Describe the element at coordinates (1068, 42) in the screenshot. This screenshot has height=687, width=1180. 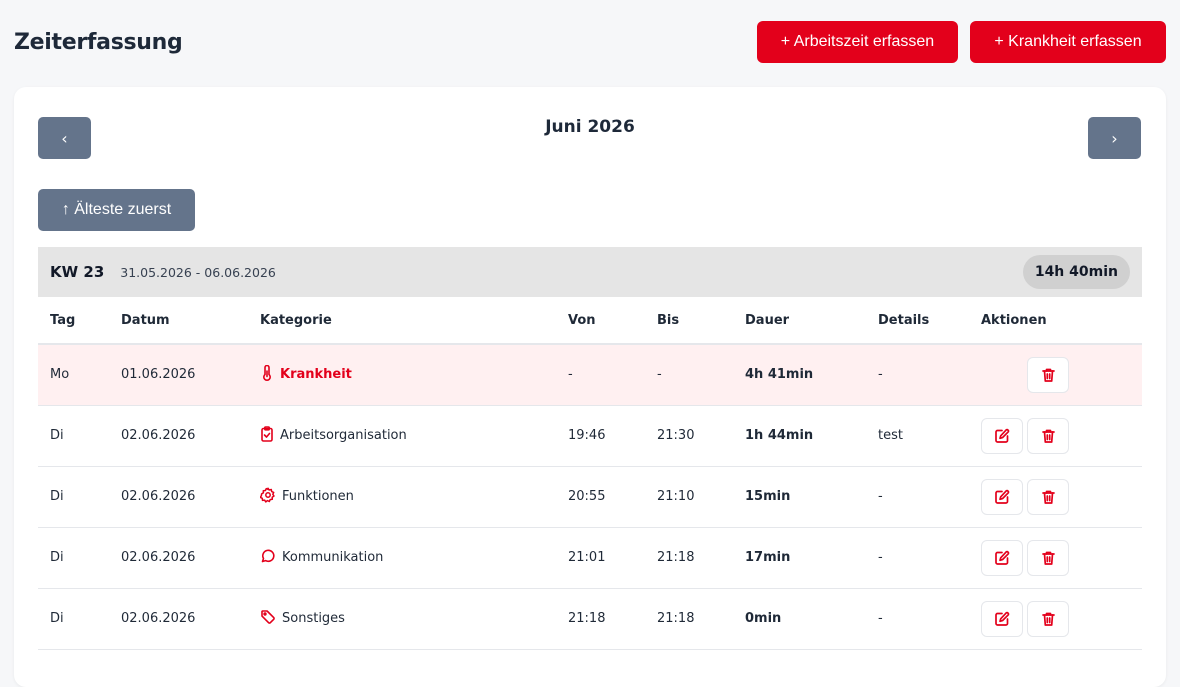
I see `add-sick-leave-button: + Krankheit erfassen` at that location.